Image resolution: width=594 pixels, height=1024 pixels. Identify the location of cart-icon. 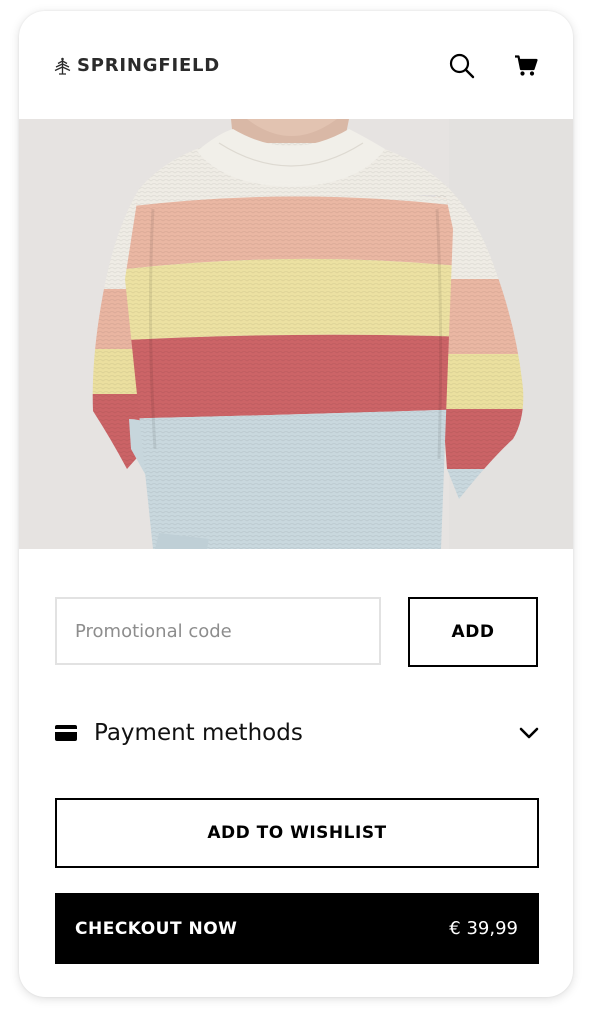
(526, 65).